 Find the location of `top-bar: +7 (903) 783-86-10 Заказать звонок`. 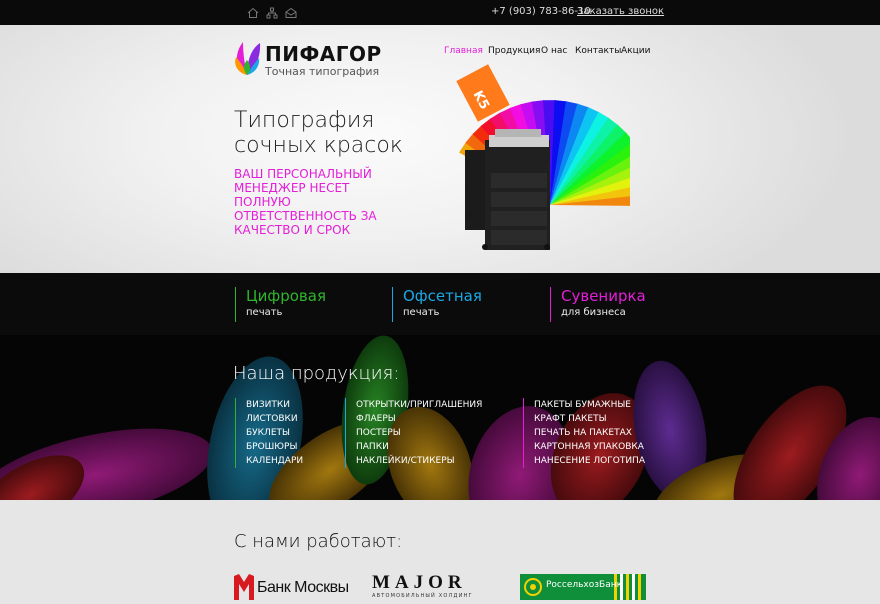

top-bar: +7 (903) 783-86-10 Заказать звонок is located at coordinates (440, 12).